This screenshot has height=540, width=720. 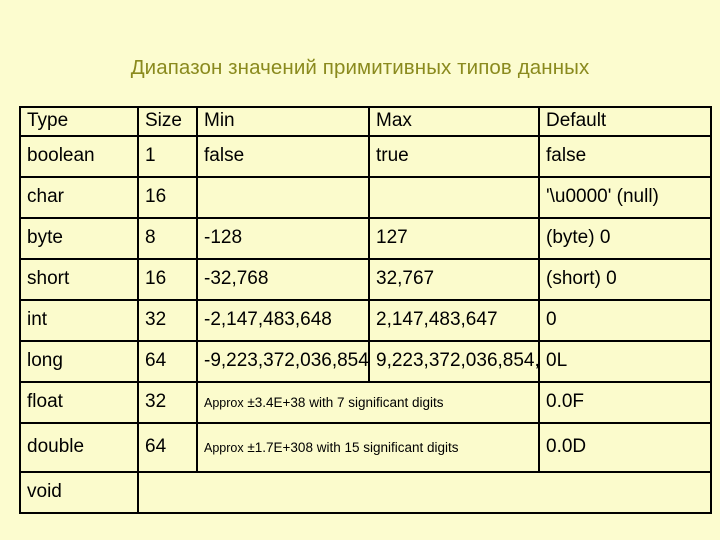 What do you see at coordinates (625, 157) in the screenshot?
I see `cell-default: false` at bounding box center [625, 157].